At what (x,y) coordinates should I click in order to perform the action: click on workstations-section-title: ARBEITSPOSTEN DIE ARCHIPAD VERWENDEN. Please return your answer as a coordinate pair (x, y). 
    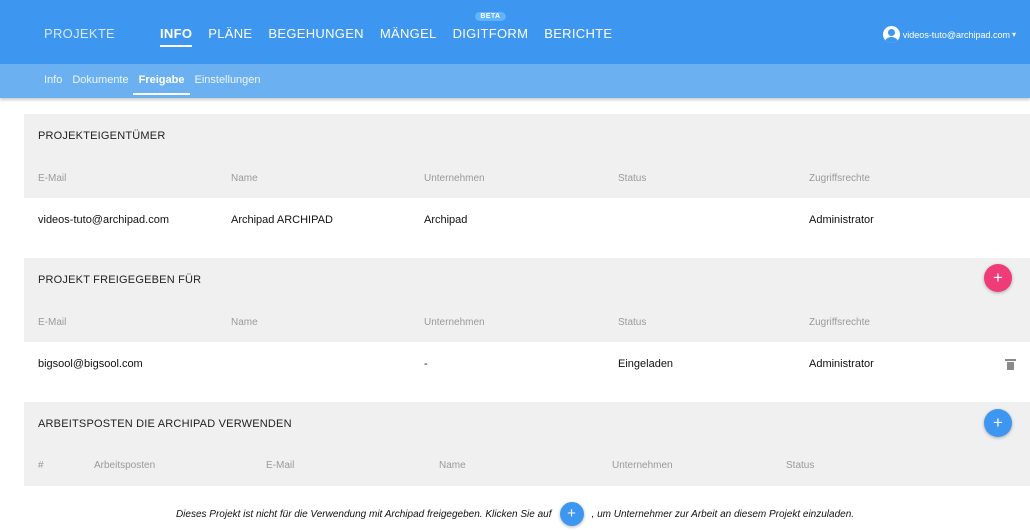
    Looking at the image, I should click on (165, 424).